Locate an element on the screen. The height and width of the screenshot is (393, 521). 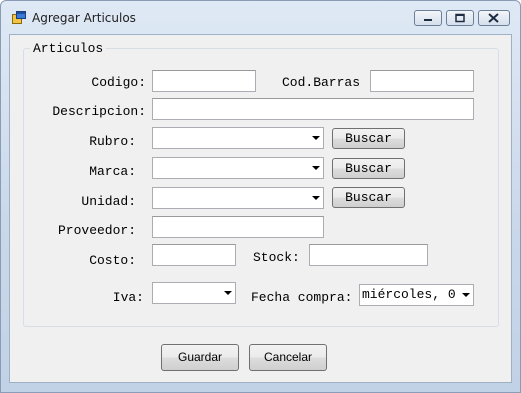
unidad-label: Unidad: is located at coordinates (108, 201).